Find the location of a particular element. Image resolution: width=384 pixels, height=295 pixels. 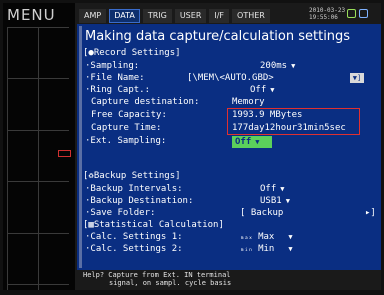

backup-intervals-row: ·Backup Intervals: Off ▼ is located at coordinates (184, 189).